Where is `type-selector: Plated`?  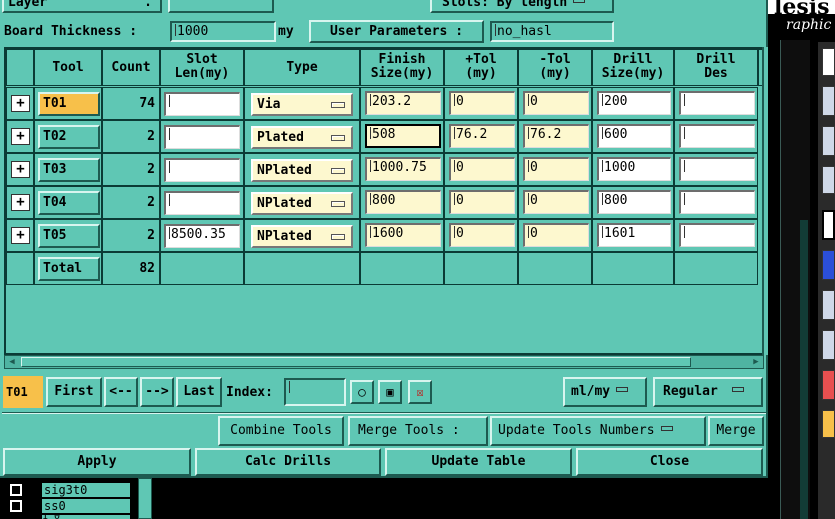
type-selector: Plated is located at coordinates (302, 137).